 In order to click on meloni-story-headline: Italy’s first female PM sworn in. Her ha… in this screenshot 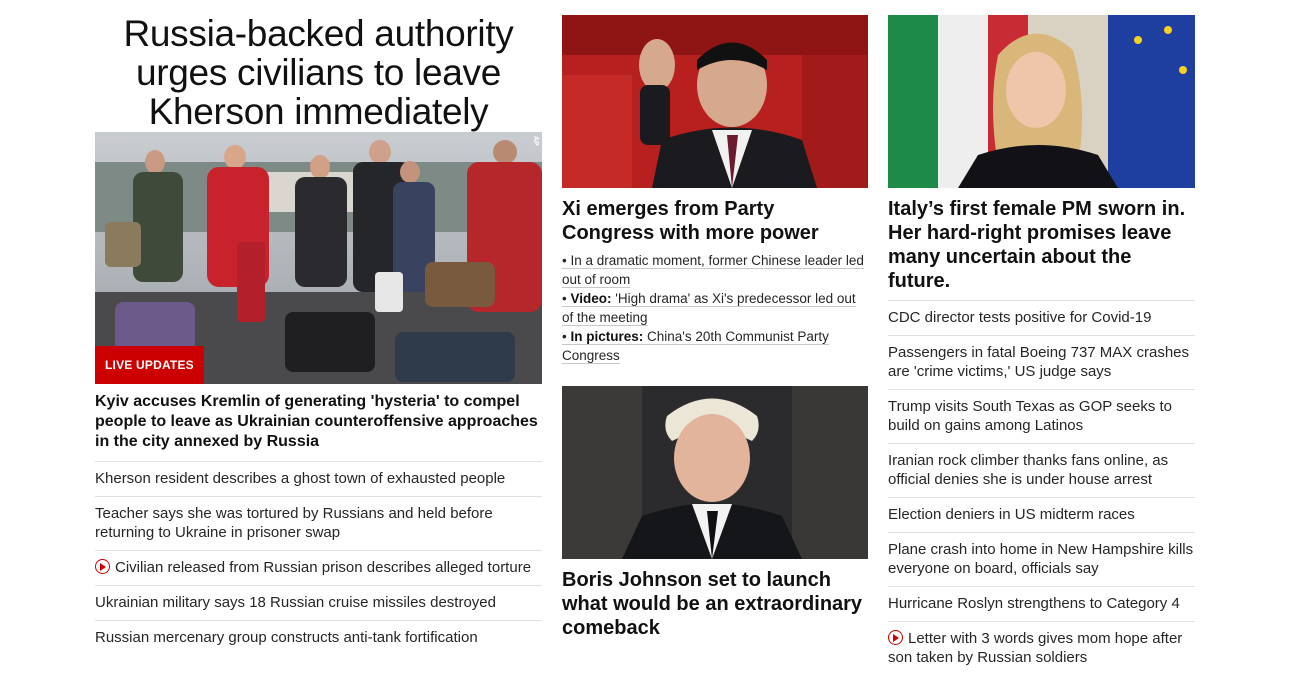, I will do `click(1041, 249)`.